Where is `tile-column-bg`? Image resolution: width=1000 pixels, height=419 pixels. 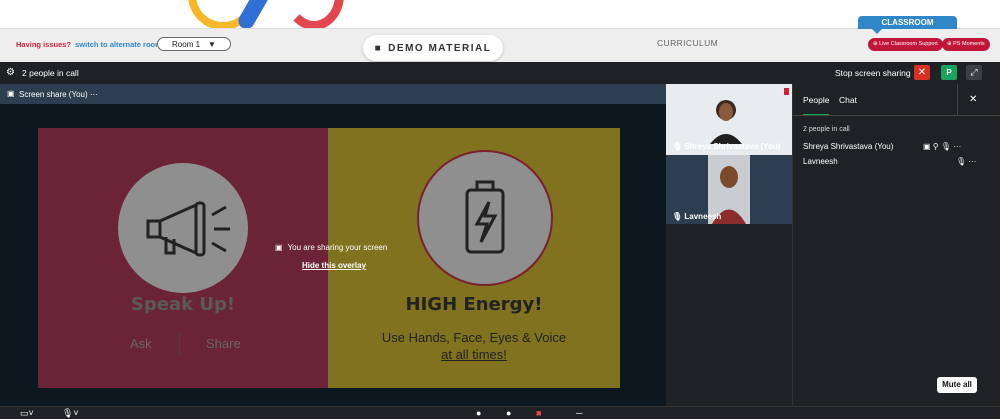 tile-column-bg is located at coordinates (729, 315).